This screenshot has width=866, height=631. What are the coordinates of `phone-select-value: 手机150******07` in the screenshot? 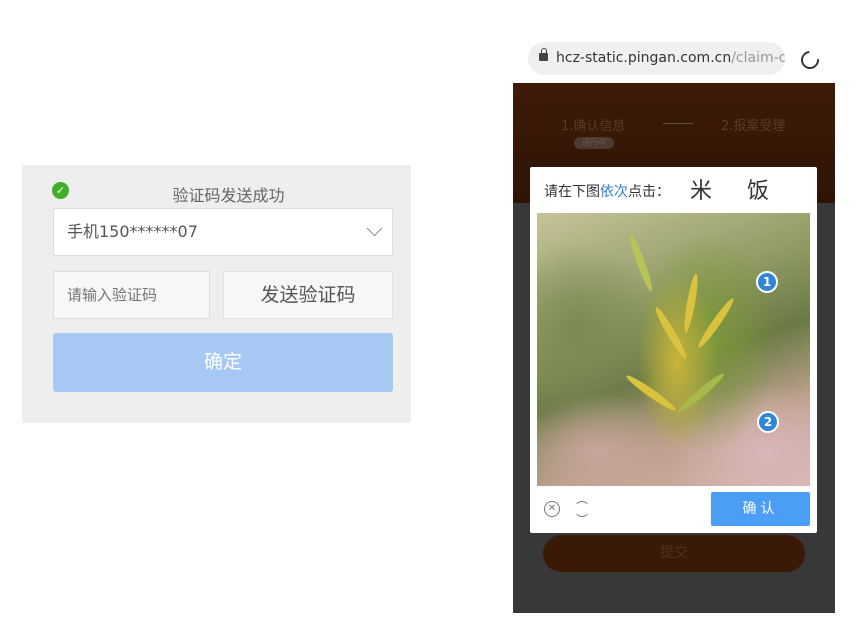 It's located at (132, 231).